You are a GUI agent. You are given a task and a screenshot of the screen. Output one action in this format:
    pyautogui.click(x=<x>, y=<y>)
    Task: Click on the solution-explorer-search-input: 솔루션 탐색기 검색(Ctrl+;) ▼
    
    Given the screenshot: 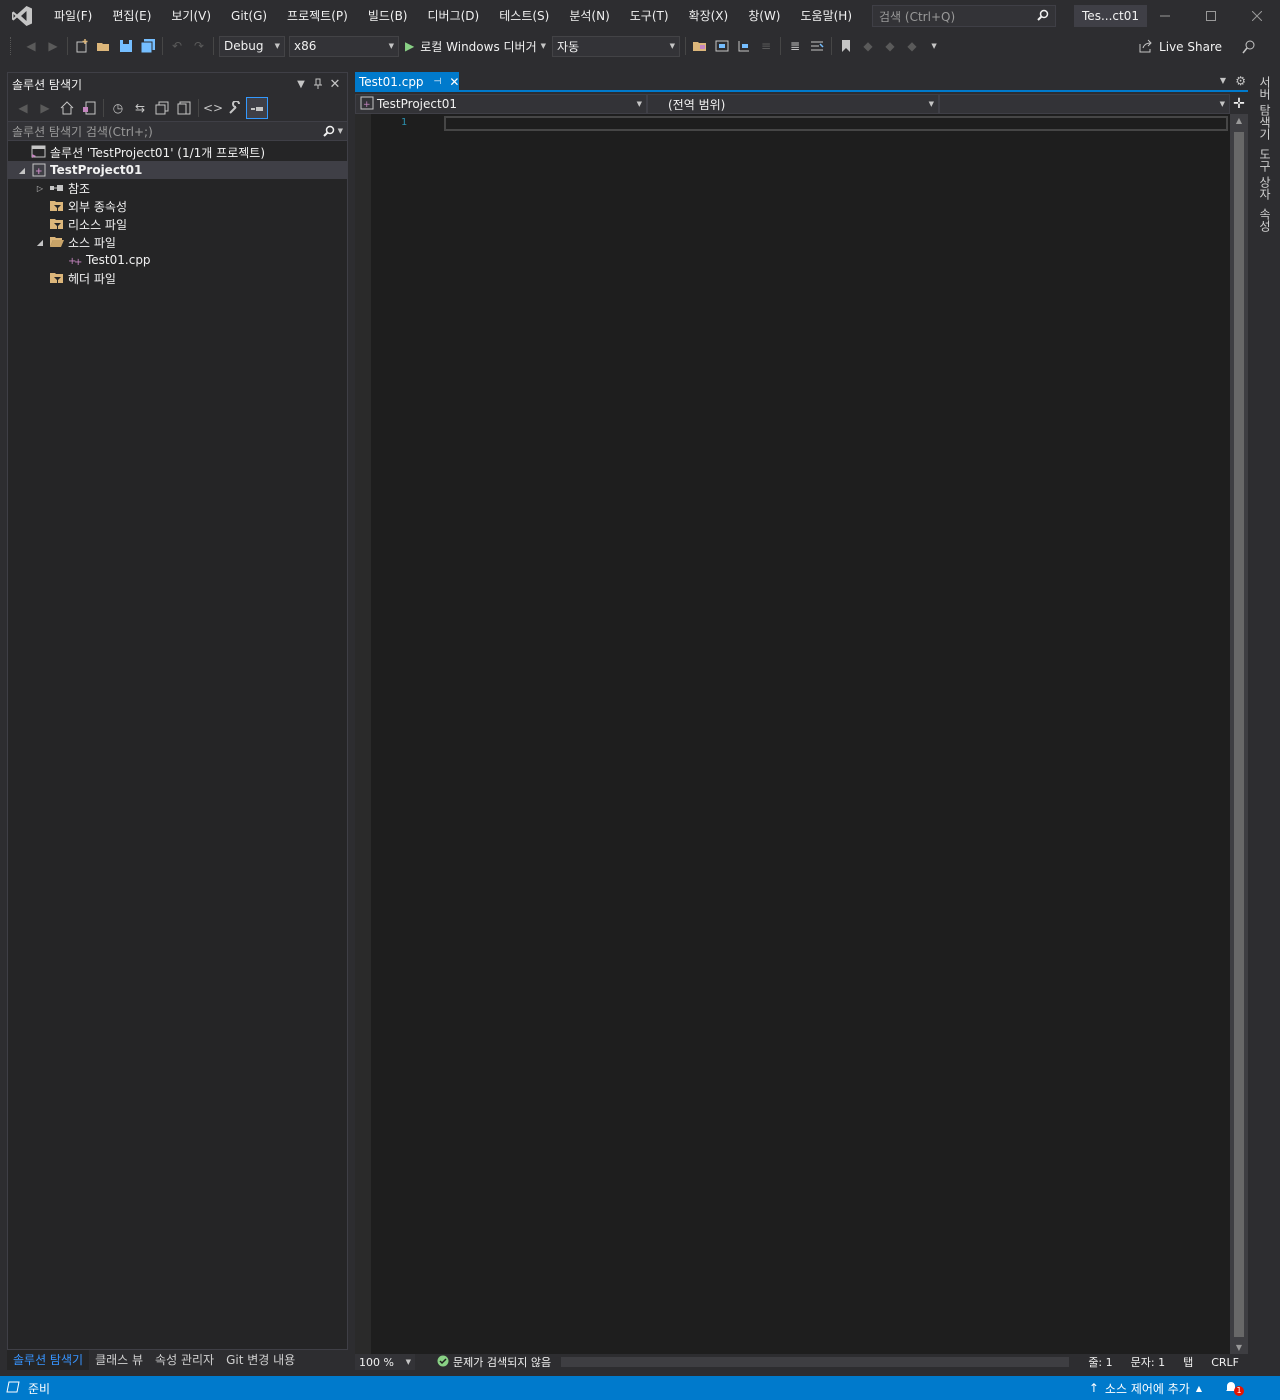 What is the action you would take?
    pyautogui.click(x=177, y=131)
    